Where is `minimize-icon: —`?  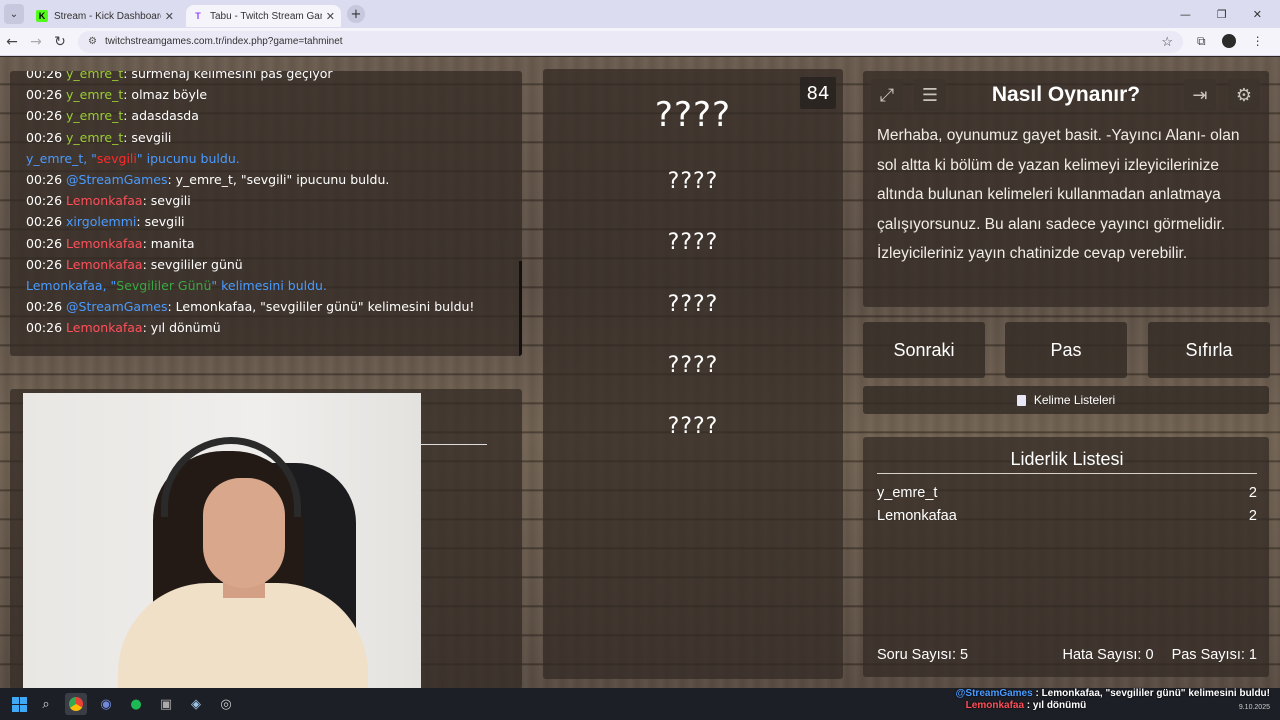 minimize-icon: — is located at coordinates (1185, 14).